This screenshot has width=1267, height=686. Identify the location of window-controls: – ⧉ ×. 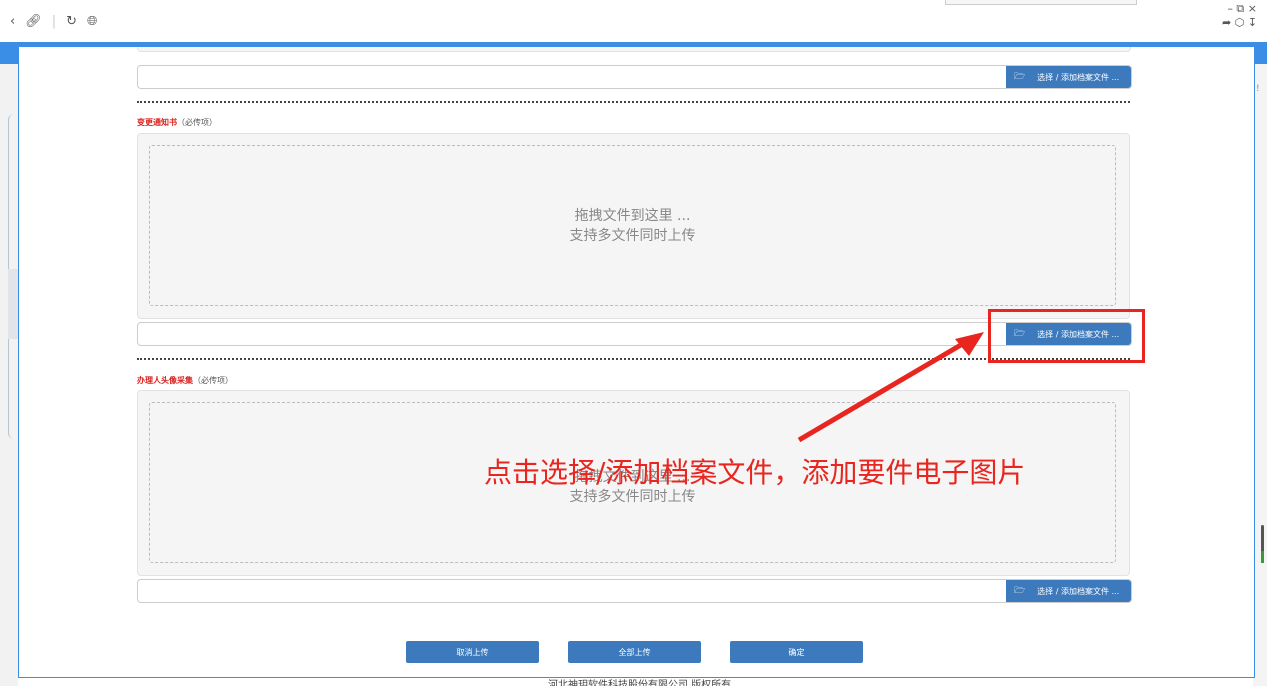
(1239, 9).